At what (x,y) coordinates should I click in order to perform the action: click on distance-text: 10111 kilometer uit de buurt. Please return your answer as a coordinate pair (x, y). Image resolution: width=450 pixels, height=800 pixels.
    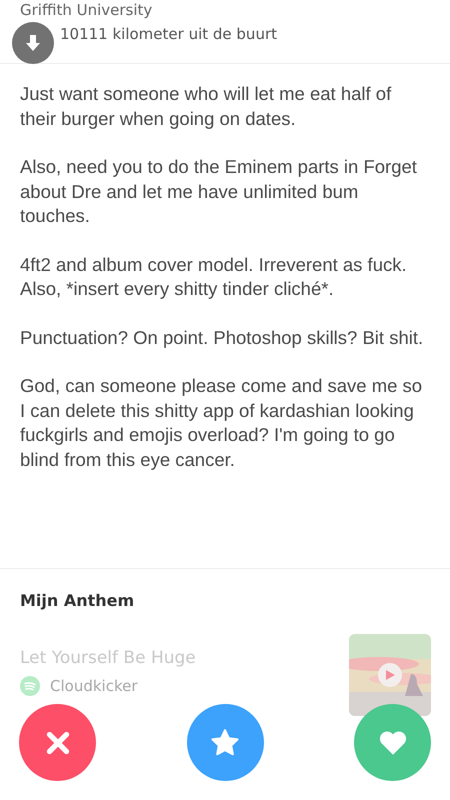
    Looking at the image, I should click on (169, 34).